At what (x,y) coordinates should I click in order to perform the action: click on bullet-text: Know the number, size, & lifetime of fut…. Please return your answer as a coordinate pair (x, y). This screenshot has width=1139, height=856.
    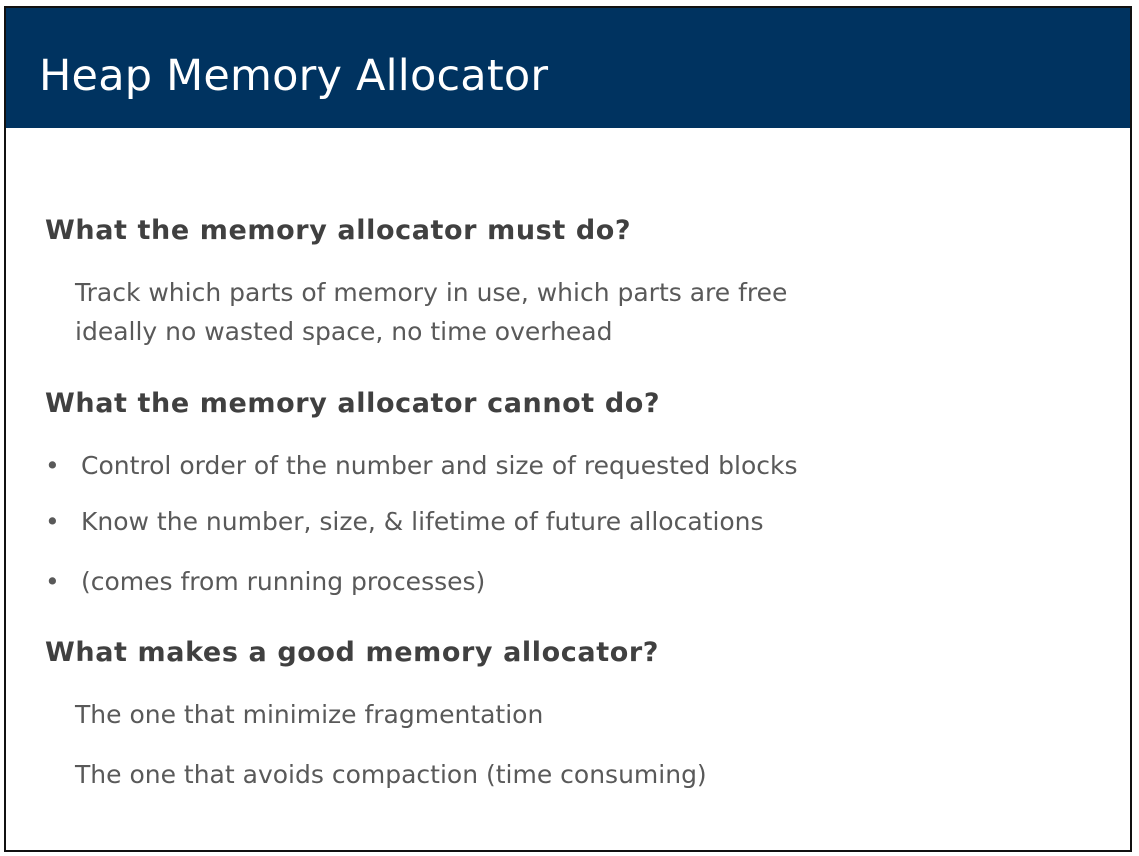
    Looking at the image, I should click on (422, 521).